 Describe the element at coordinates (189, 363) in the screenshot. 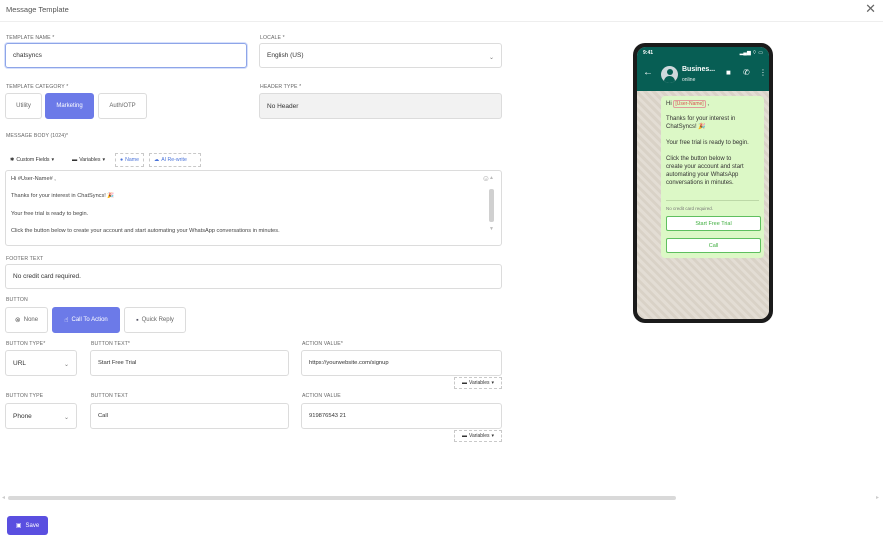

I see `cta1-text-input: Start Free Trial` at that location.